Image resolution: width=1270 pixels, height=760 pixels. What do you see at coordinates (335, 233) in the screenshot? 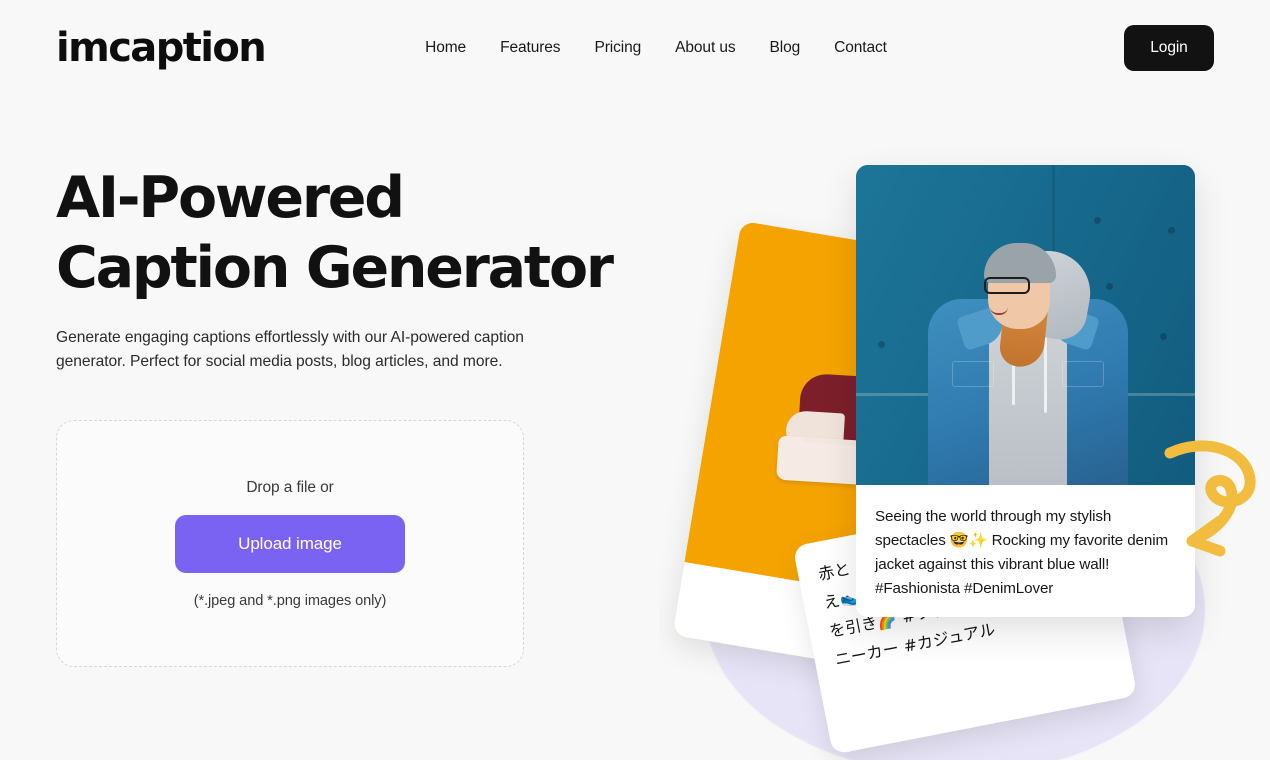
I see `page-title: AI-Powered Caption Generator` at bounding box center [335, 233].